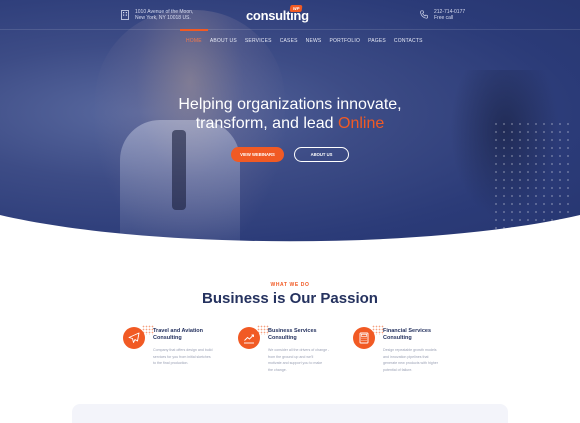 Image resolution: width=580 pixels, height=423 pixels. Describe the element at coordinates (198, 335) in the screenshot. I see `service-title: Travel and Aviation Consulting` at that location.